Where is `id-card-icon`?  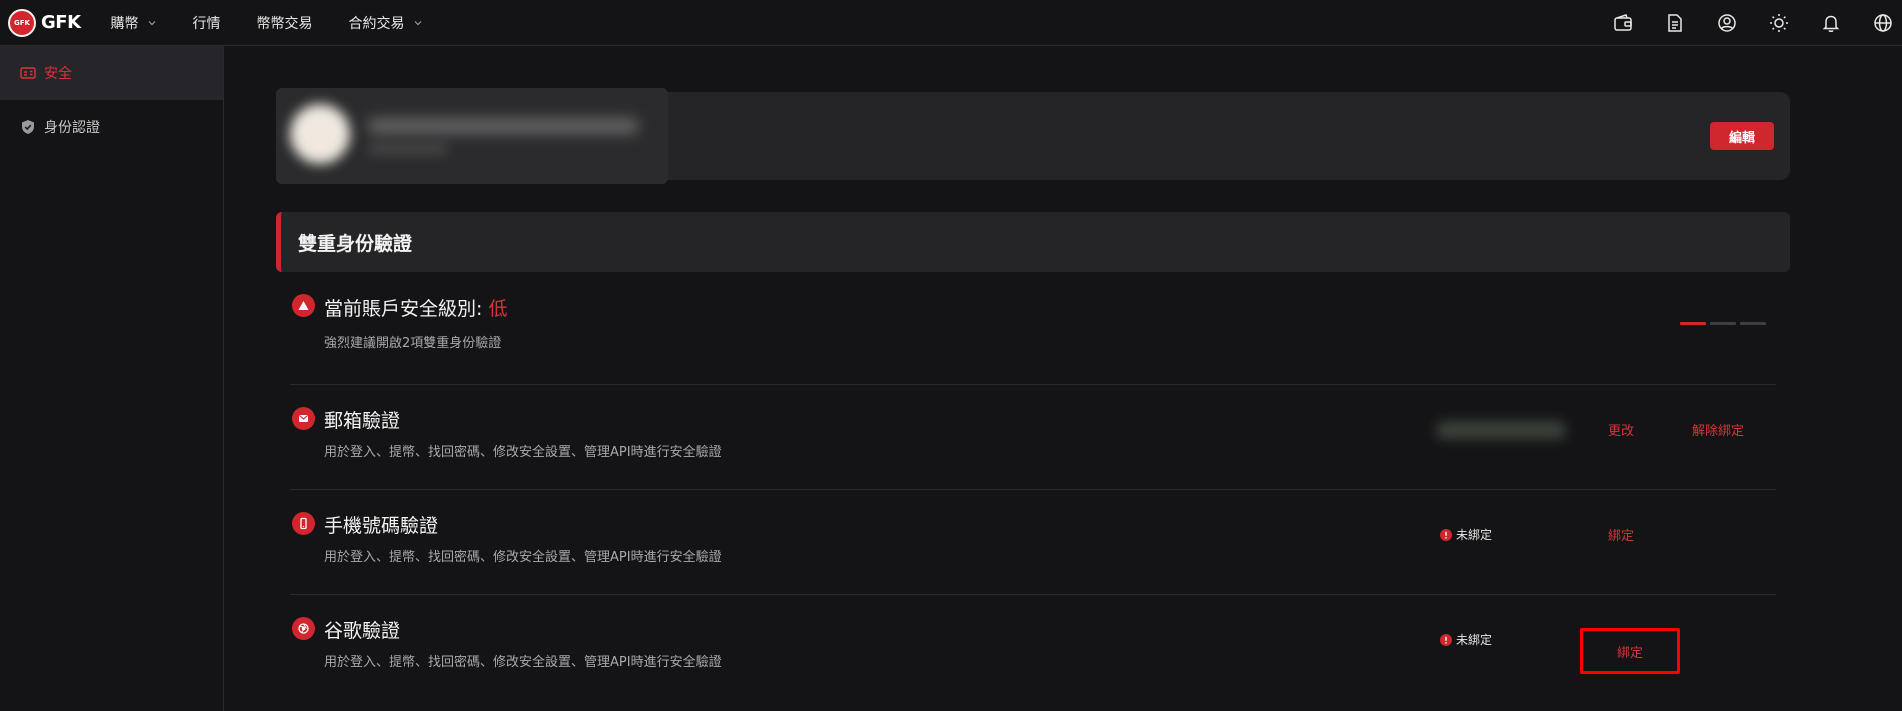
id-card-icon is located at coordinates (28, 73).